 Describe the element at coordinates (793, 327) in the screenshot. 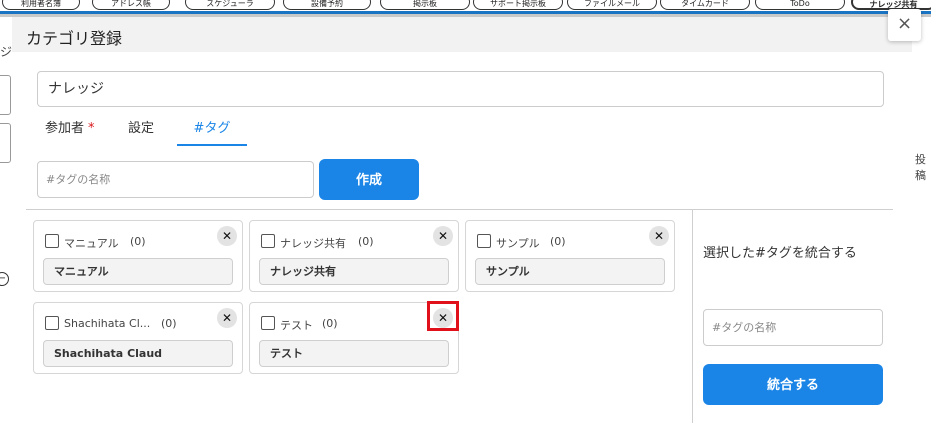

I see `merge-tag-name-input` at that location.